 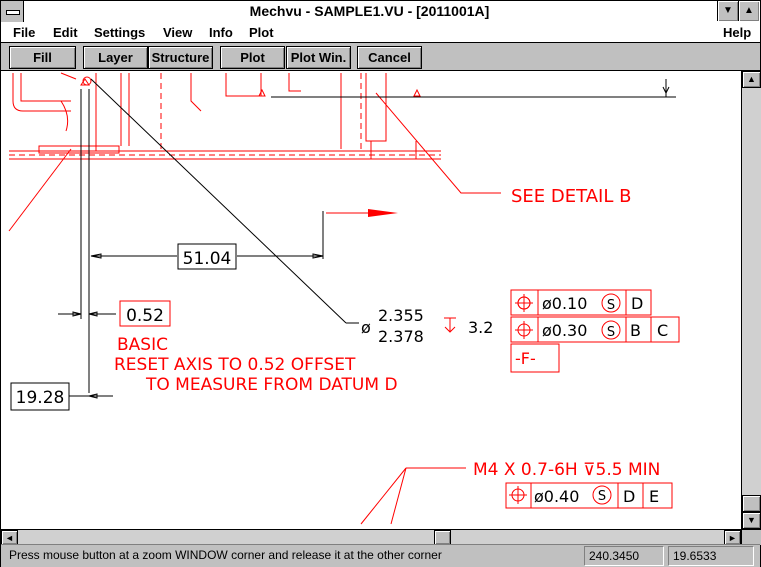 I want to click on fcf3-datum-e: E, so click(x=654, y=496).